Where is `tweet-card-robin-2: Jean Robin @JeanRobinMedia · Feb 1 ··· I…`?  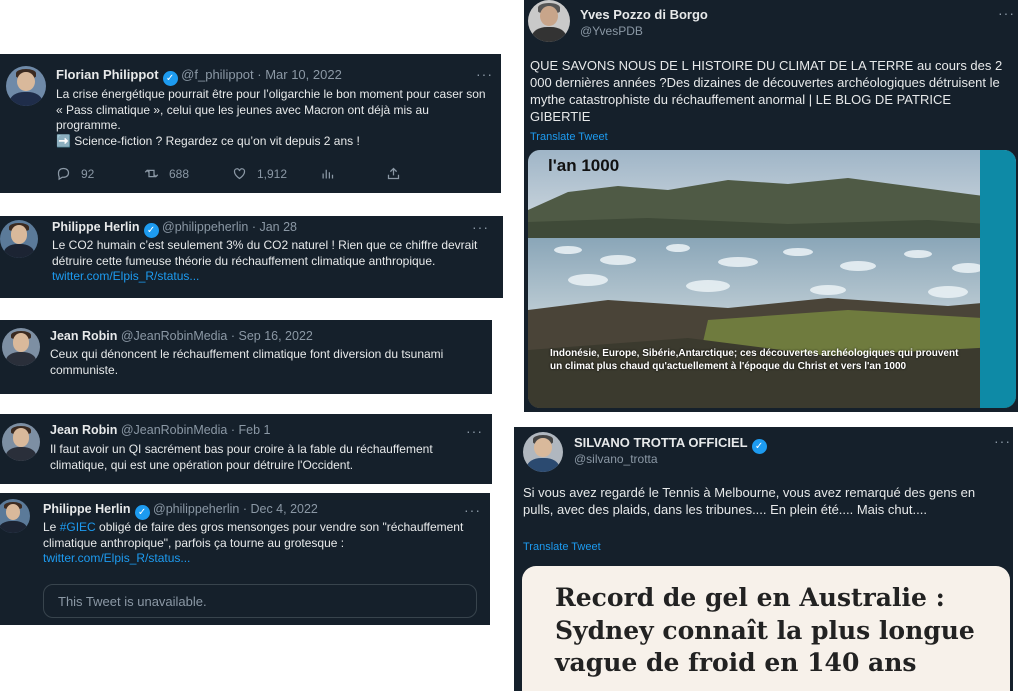 tweet-card-robin-2: Jean Robin @JeanRobinMedia · Feb 1 ··· I… is located at coordinates (246, 449).